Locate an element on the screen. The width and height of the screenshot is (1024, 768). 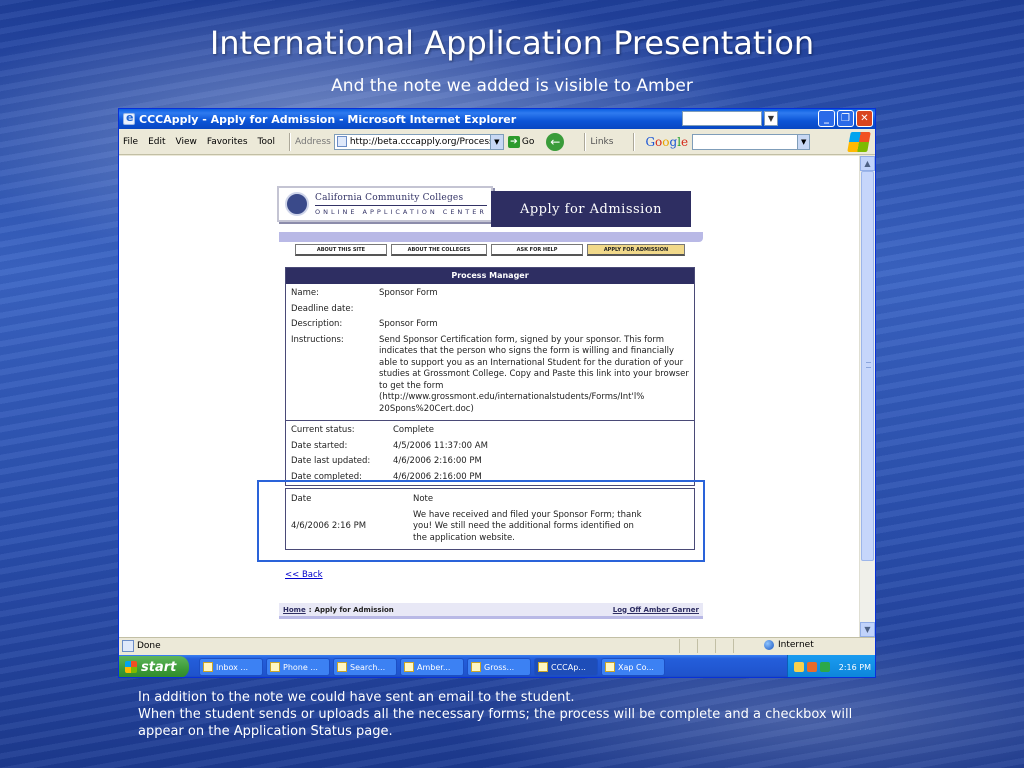
deadline-value is located at coordinates (534, 310).